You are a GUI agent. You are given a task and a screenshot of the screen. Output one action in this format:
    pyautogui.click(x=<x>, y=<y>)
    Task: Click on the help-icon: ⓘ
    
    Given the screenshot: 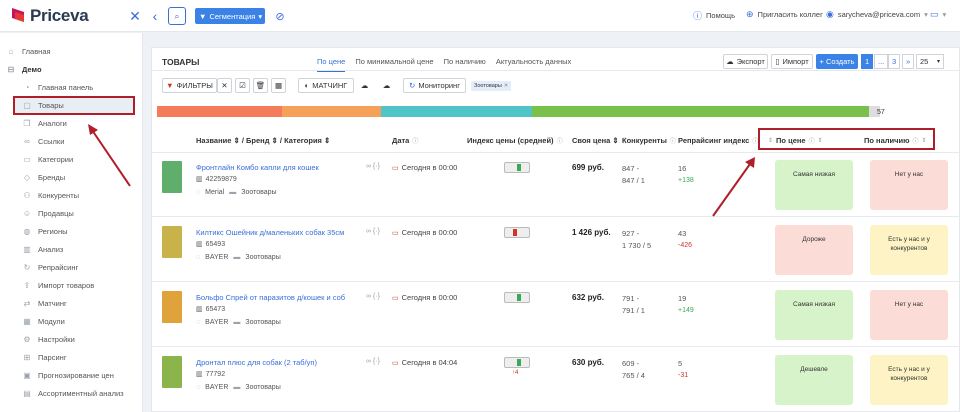 What is the action you would take?
    pyautogui.click(x=698, y=16)
    